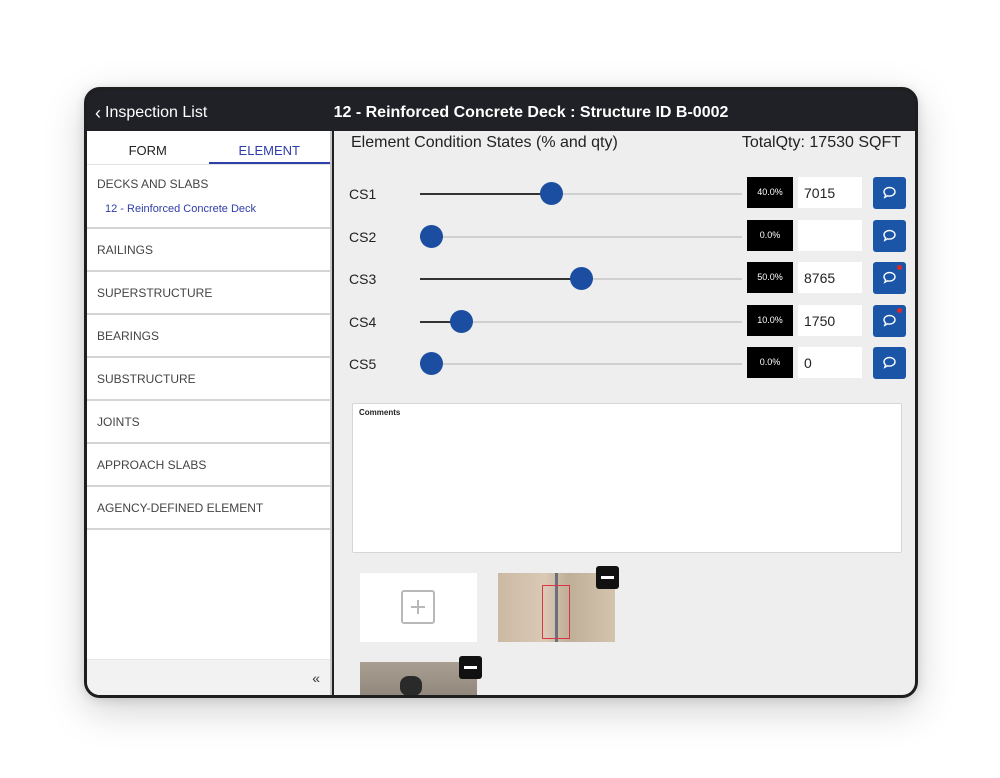  What do you see at coordinates (208, 422) in the screenshot?
I see `category-joints: JOINTS` at bounding box center [208, 422].